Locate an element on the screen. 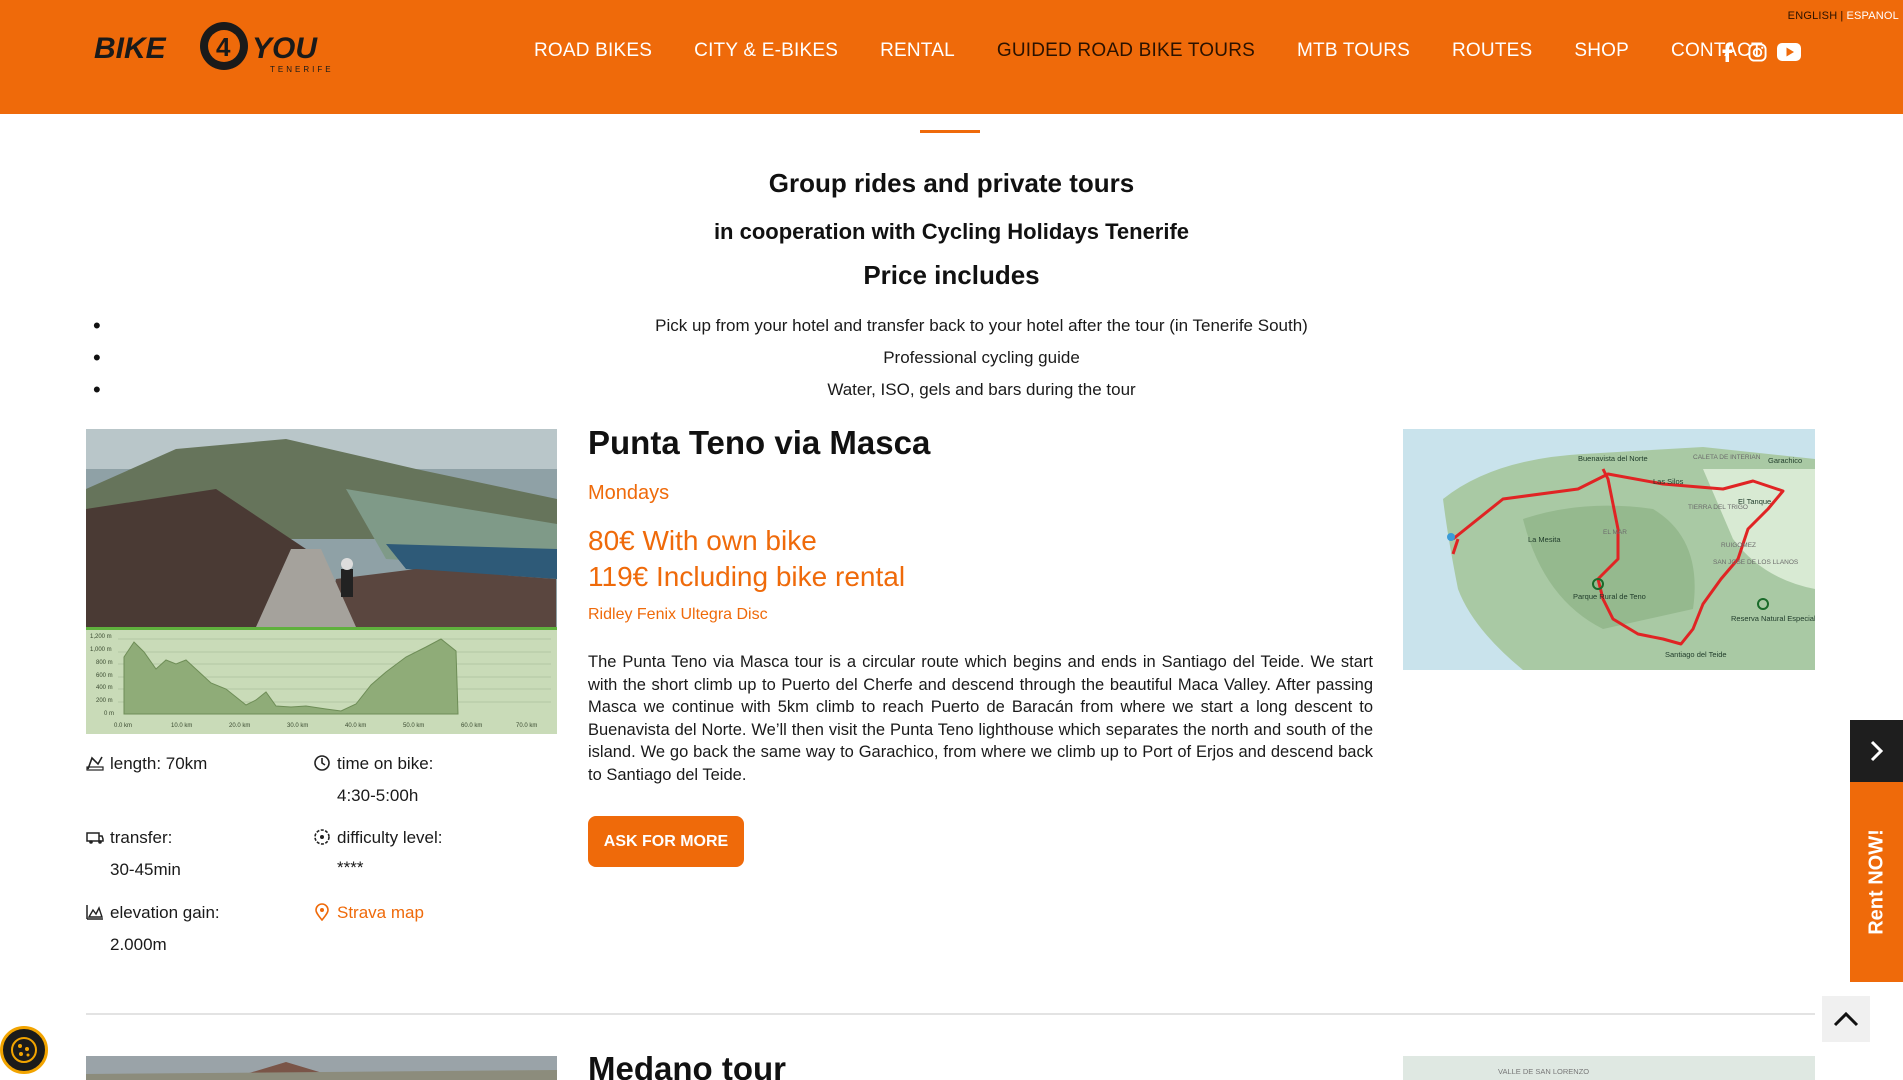  map-label: Las Silos is located at coordinates (1668, 481).